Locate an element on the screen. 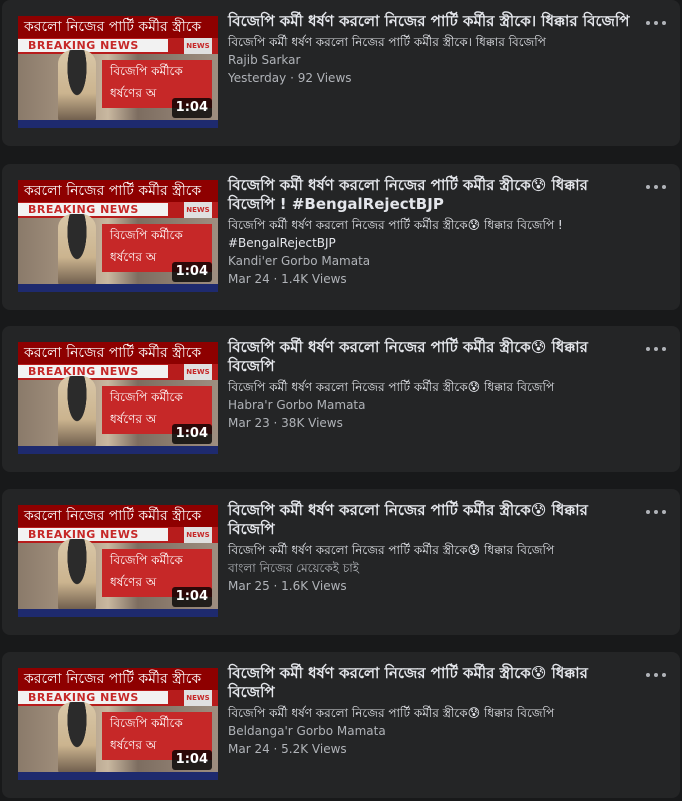 The width and height of the screenshot is (682, 801). channel-name: Beldanga'r Gorbo Mamata is located at coordinates (433, 731).